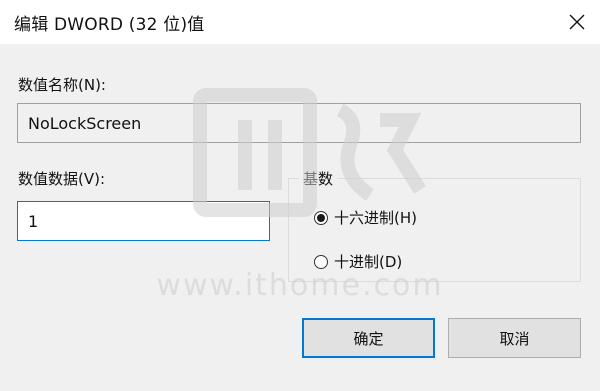  What do you see at coordinates (368, 338) in the screenshot?
I see `ok-button: 确定` at bounding box center [368, 338].